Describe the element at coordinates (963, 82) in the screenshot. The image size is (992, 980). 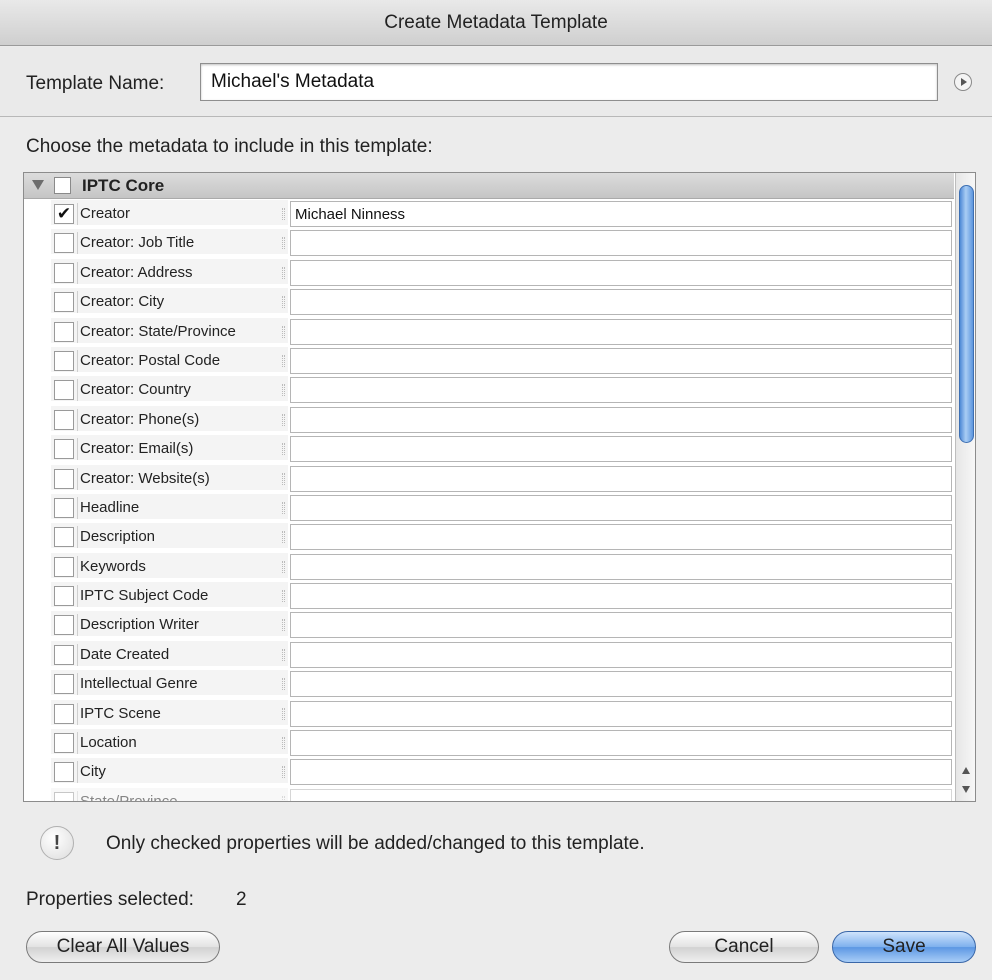
I see `flyout-menu-icon` at that location.